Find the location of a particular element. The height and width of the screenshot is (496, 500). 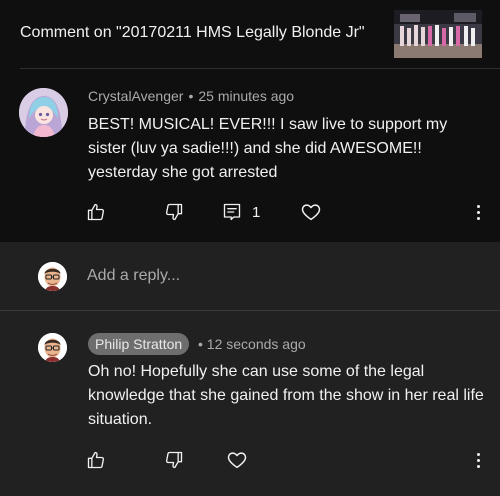

replies-button: 1 is located at coordinates (241, 212).